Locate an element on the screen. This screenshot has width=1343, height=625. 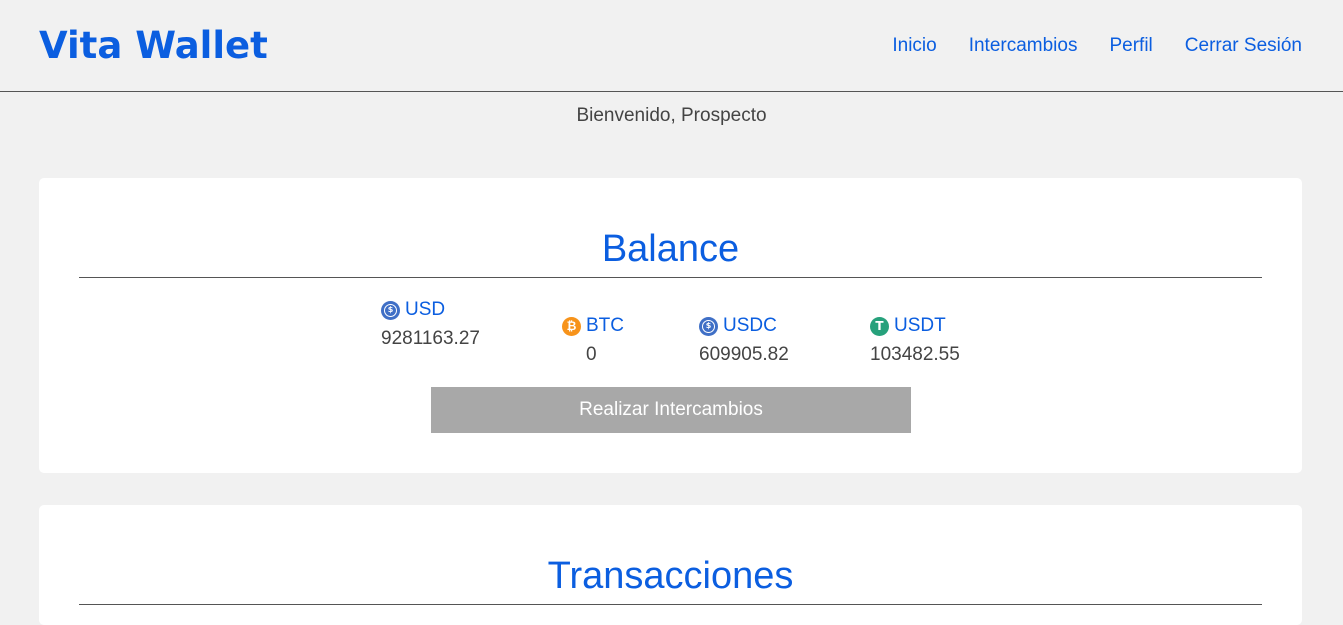
currency-usdt-header: T USDT is located at coordinates (915, 326).